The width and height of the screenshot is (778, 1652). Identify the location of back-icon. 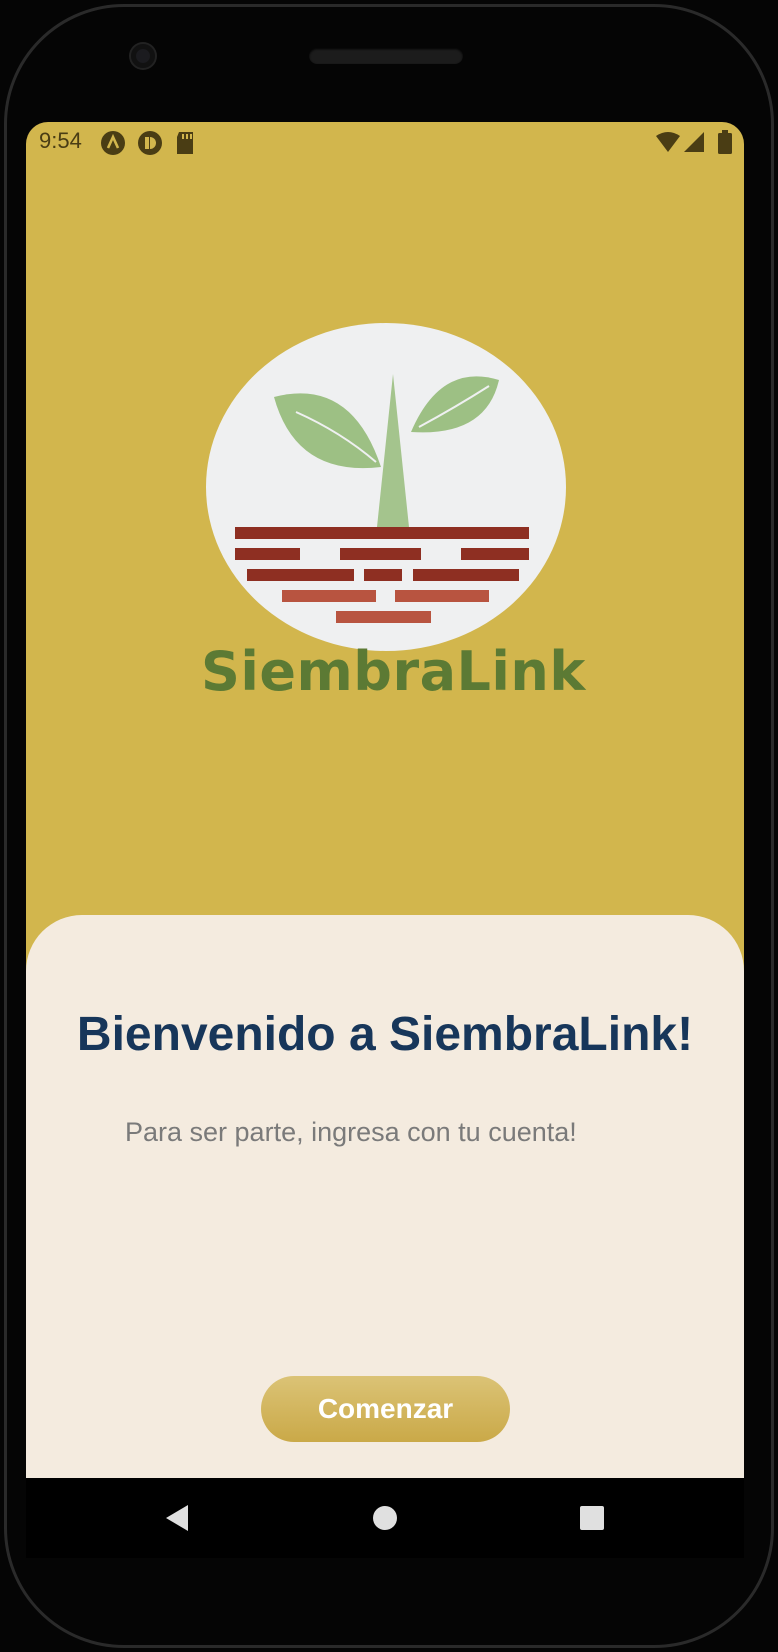
(178, 1518).